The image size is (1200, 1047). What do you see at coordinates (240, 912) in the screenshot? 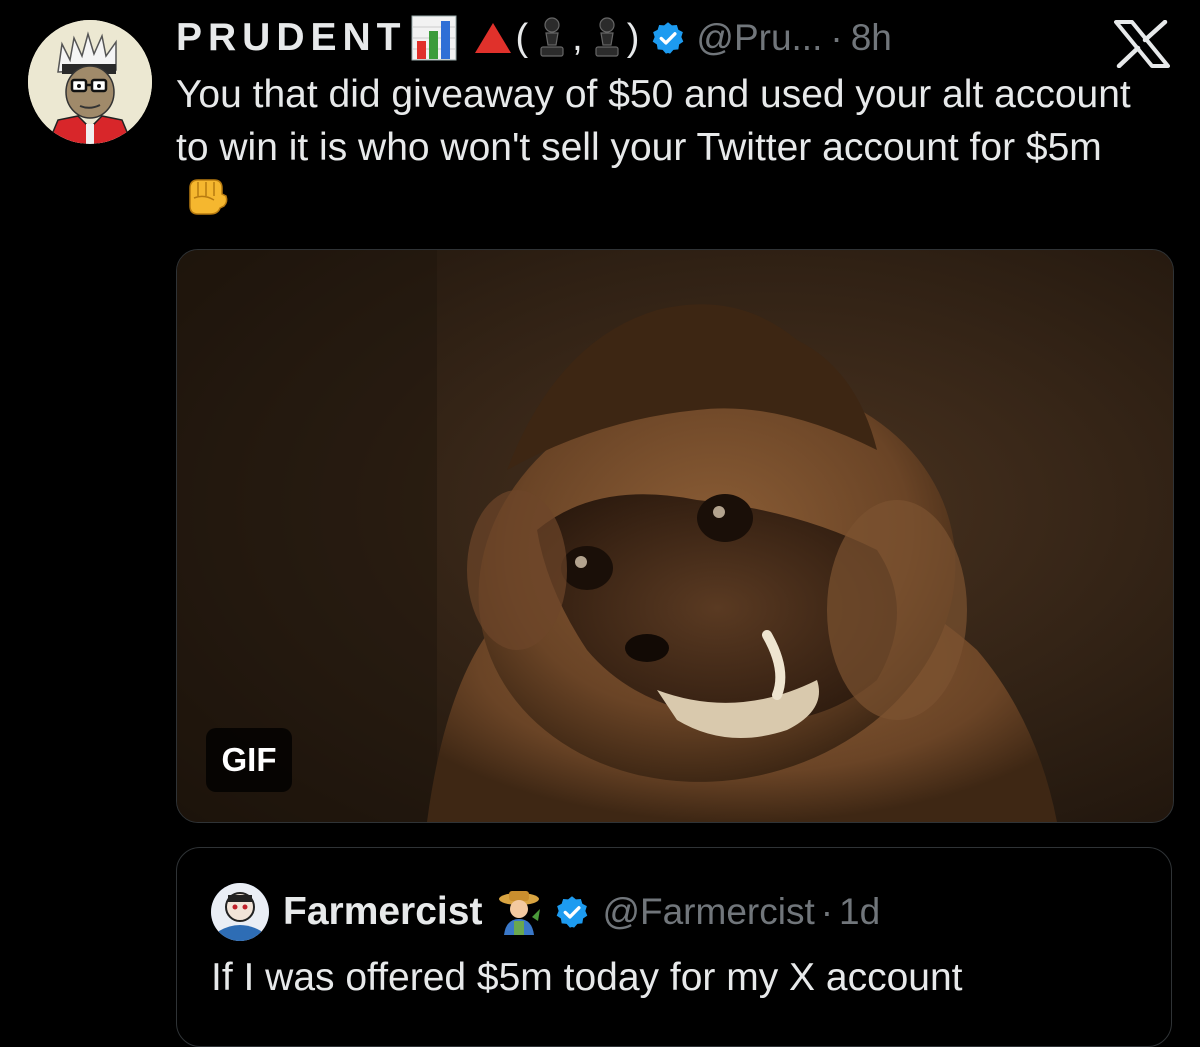
I see `quoted-author-avatar` at bounding box center [240, 912].